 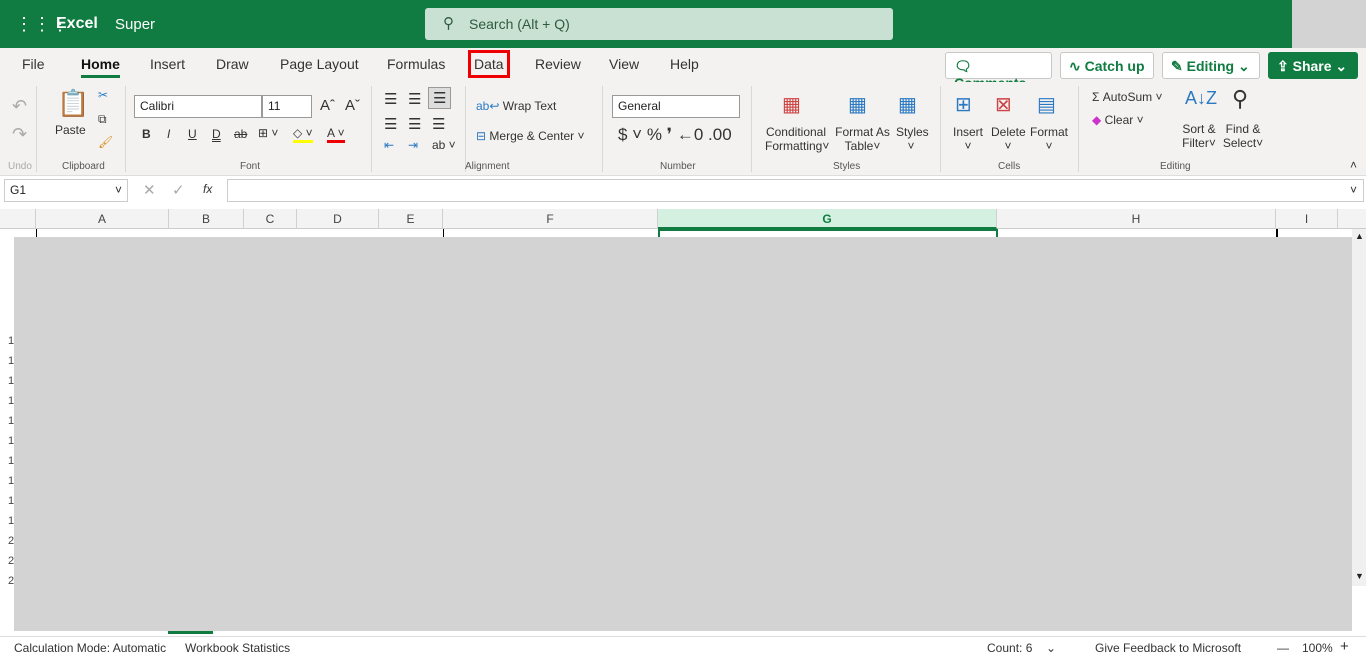 I want to click on orientation-icon: ab ˅, so click(x=444, y=145).